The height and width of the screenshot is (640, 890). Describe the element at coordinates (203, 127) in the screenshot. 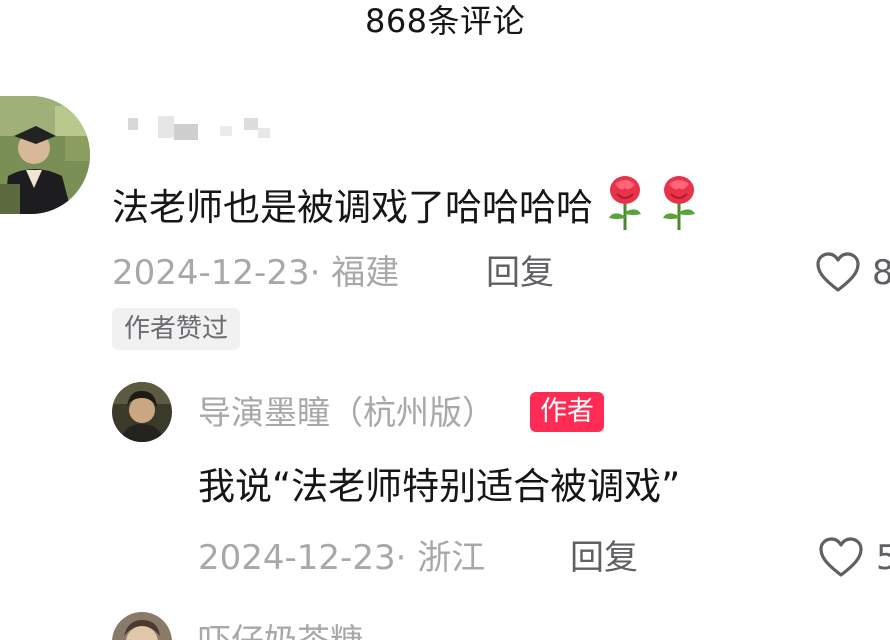

I see `username-blurred` at that location.